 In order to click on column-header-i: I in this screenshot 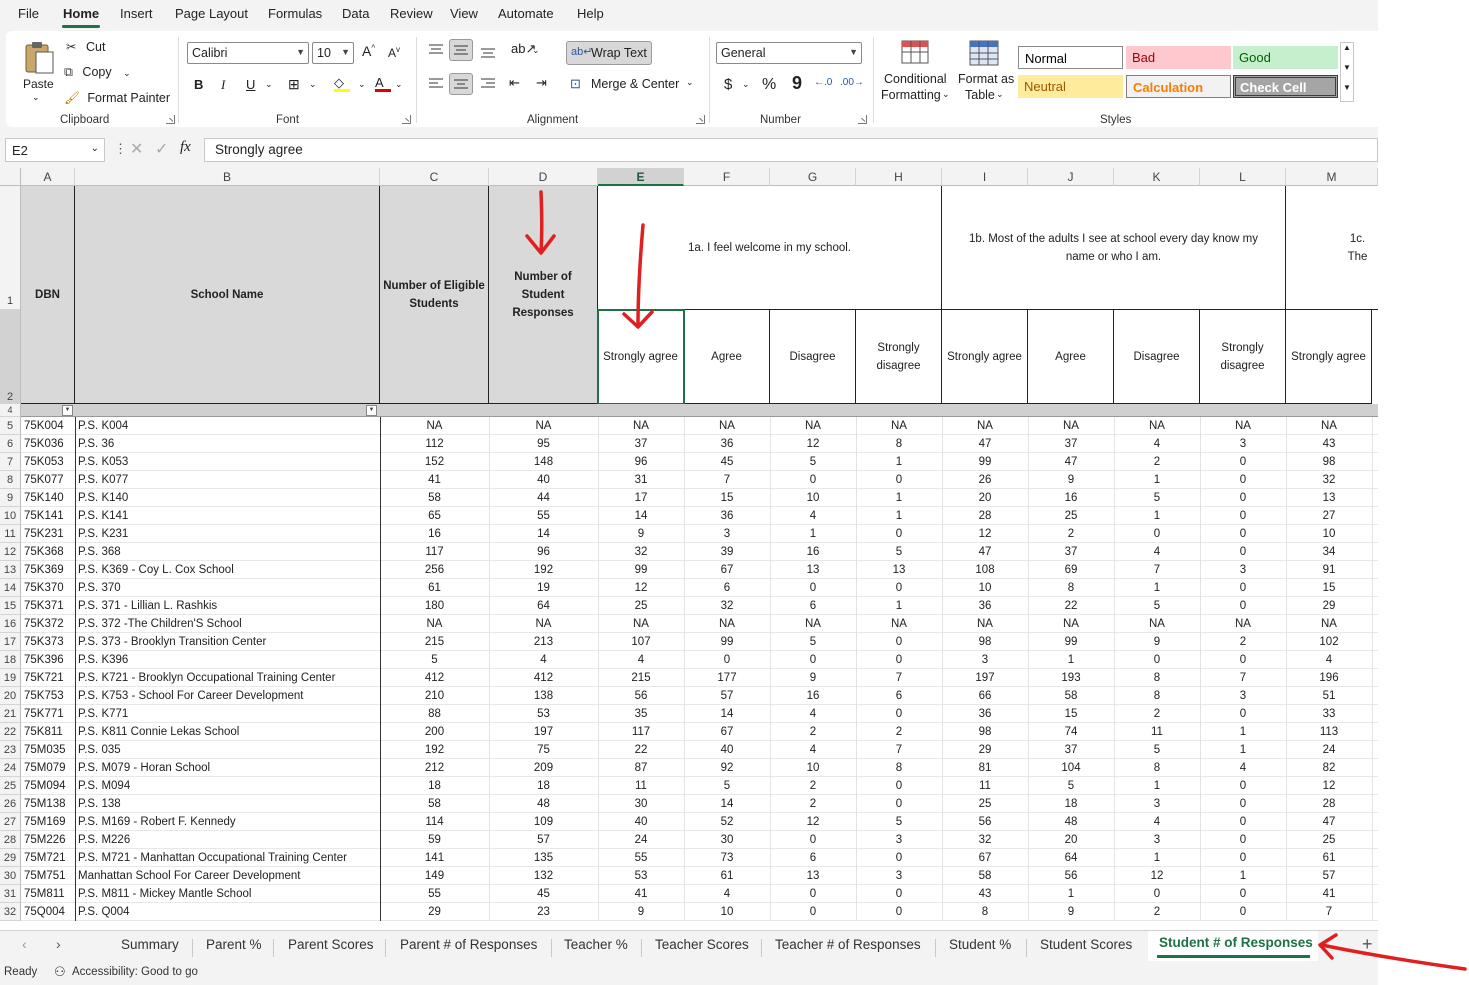, I will do `click(985, 177)`.